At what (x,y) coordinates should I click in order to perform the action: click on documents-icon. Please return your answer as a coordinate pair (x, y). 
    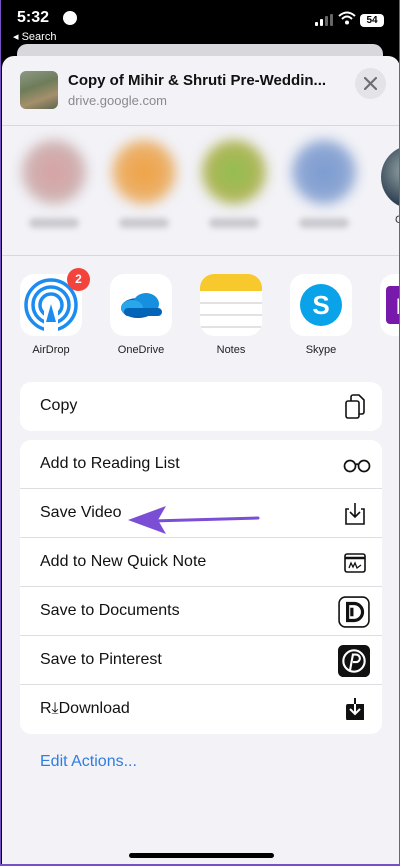
    Looking at the image, I should click on (354, 612).